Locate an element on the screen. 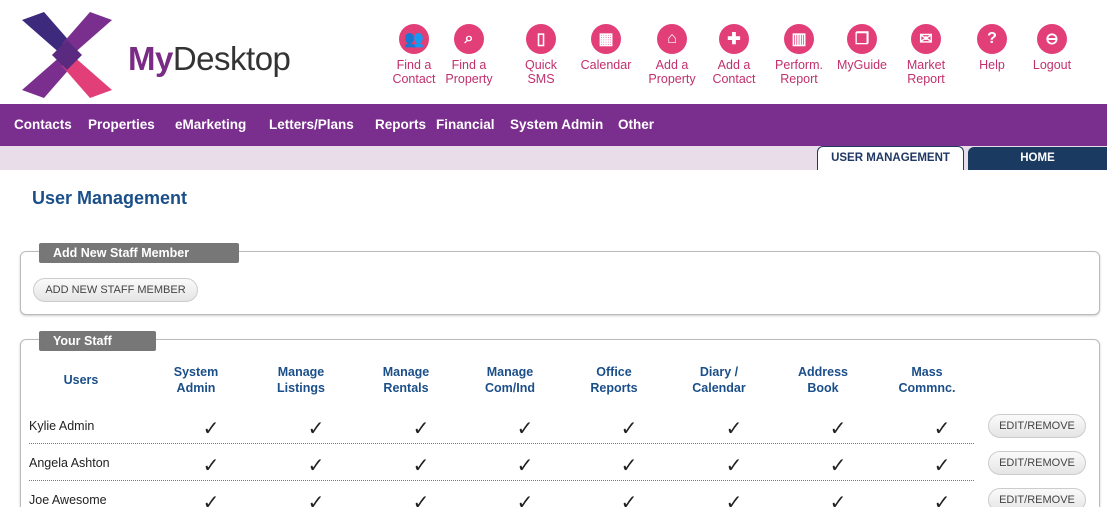 The width and height of the screenshot is (1107, 507). phone-icon: ▯ is located at coordinates (541, 39).